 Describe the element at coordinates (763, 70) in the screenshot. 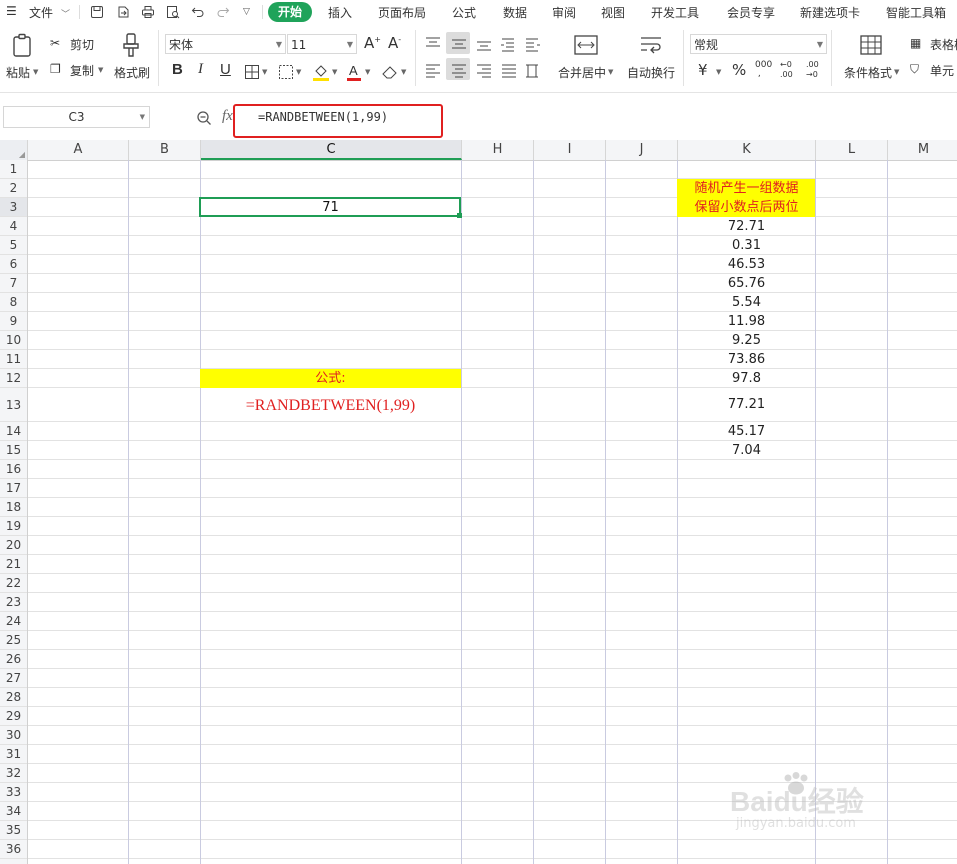

I see `thousands-separator-icon: 000 ,` at that location.